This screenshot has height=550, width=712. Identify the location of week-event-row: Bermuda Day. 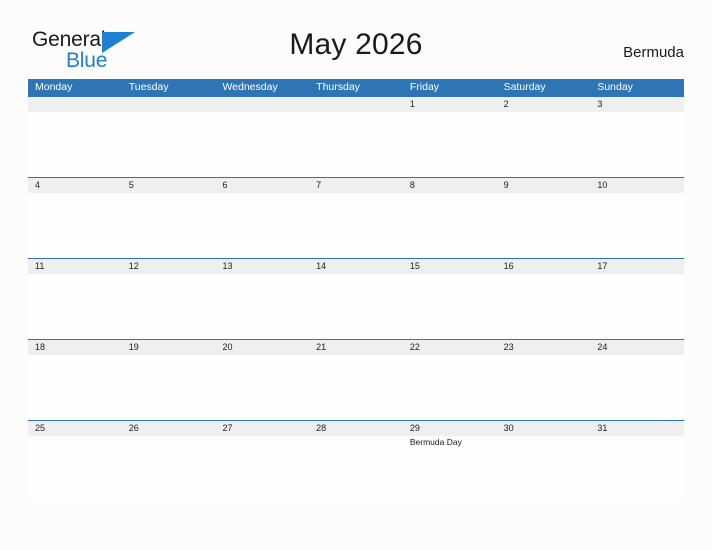
(356, 468).